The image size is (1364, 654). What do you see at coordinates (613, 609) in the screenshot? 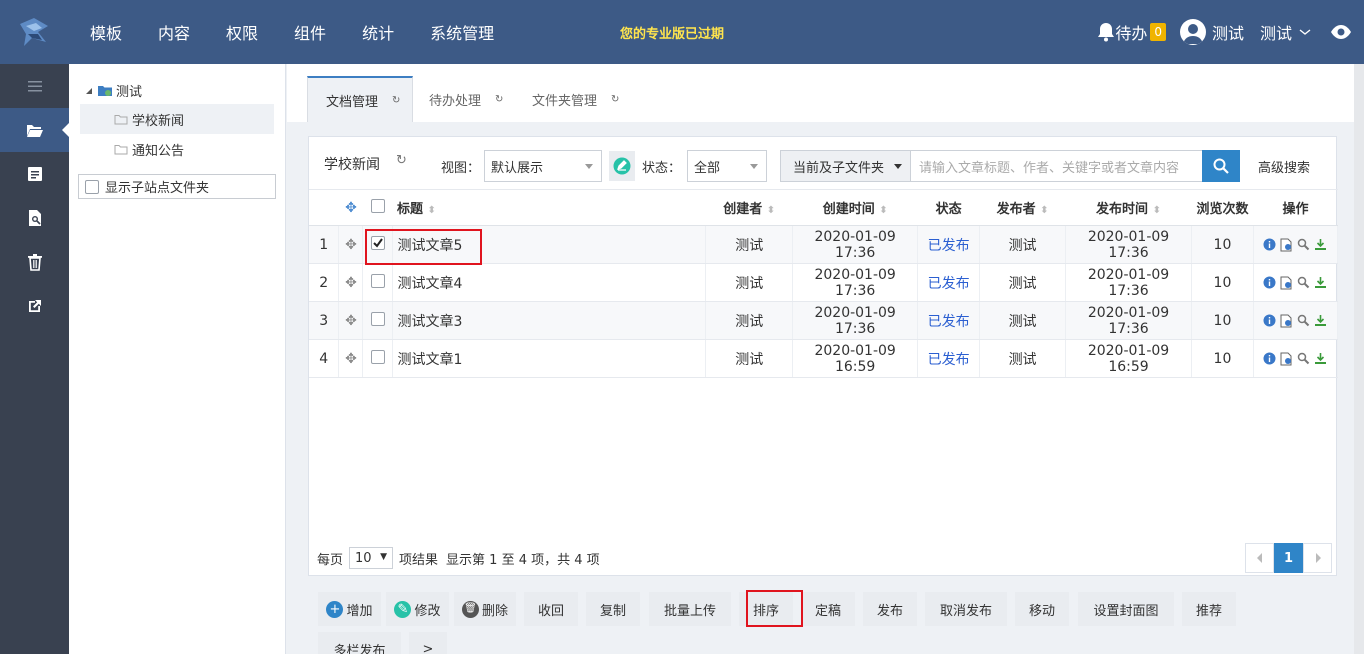
I see `copy-button: 复制` at bounding box center [613, 609].